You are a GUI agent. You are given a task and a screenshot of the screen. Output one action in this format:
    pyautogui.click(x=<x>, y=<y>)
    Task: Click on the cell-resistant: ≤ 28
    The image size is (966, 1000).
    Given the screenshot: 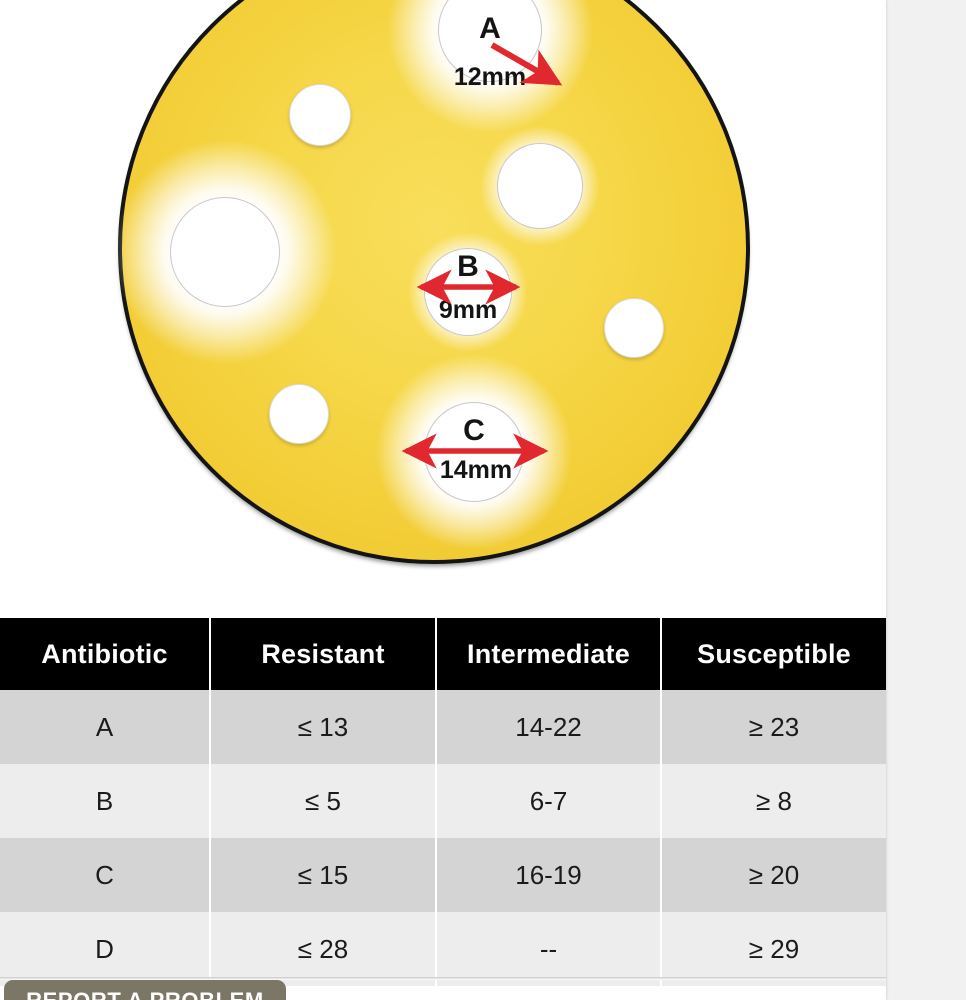 What is the action you would take?
    pyautogui.click(x=323, y=949)
    